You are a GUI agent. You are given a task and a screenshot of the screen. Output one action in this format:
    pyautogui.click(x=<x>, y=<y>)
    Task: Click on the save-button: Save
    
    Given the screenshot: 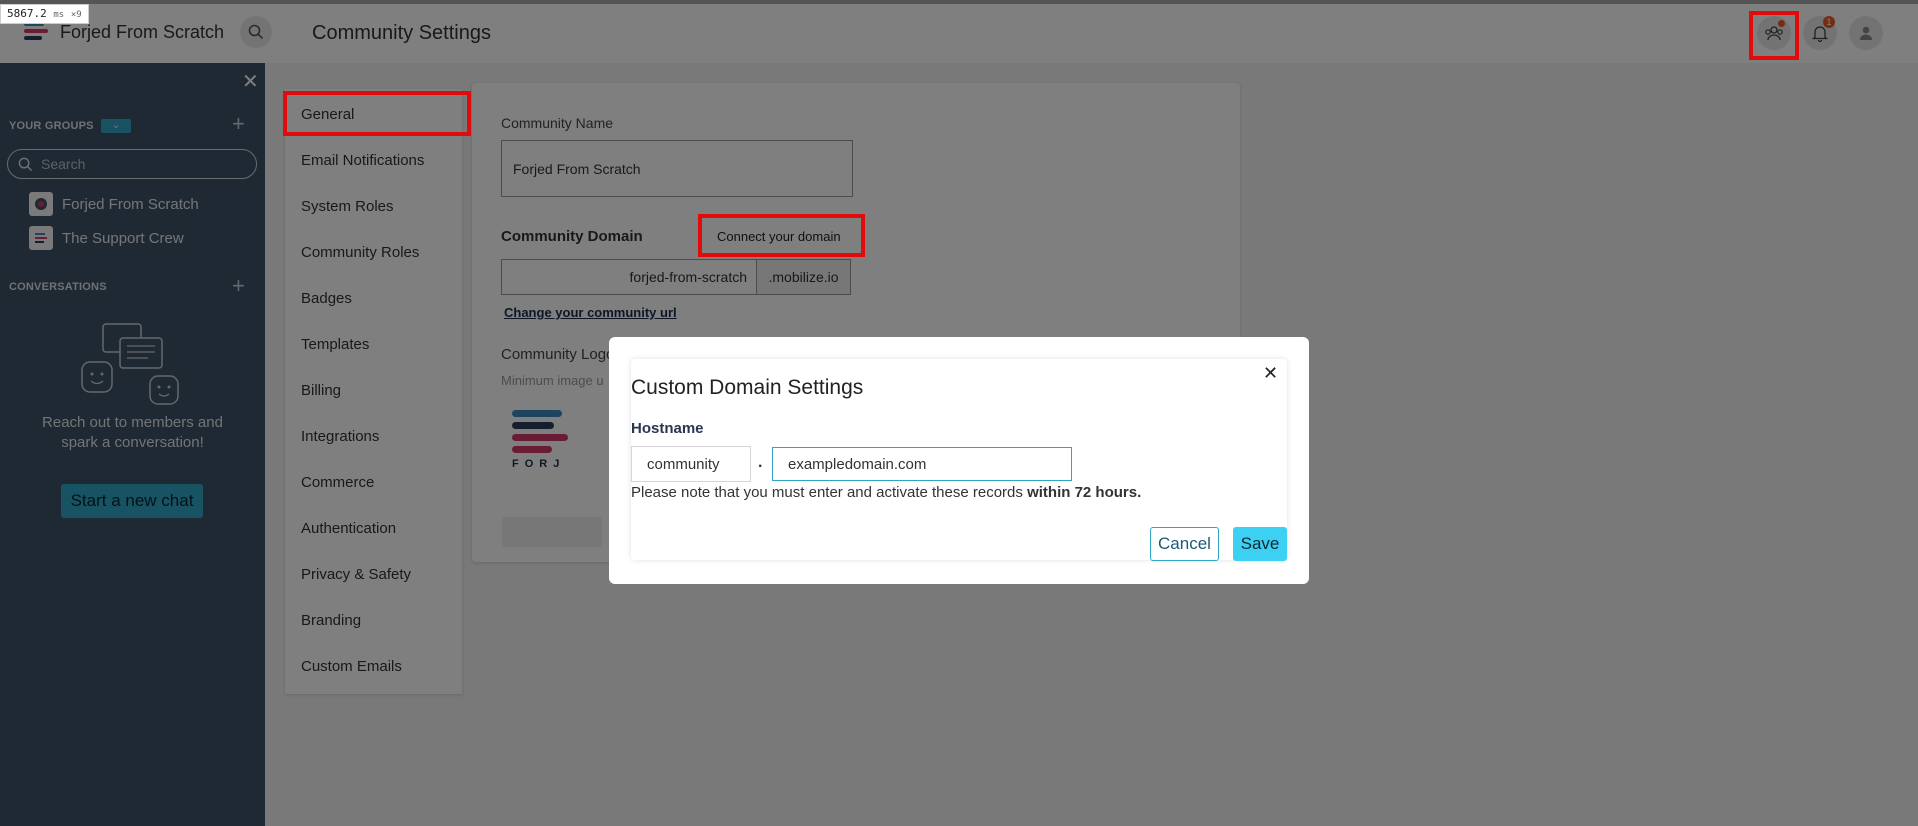 What is the action you would take?
    pyautogui.click(x=1260, y=544)
    